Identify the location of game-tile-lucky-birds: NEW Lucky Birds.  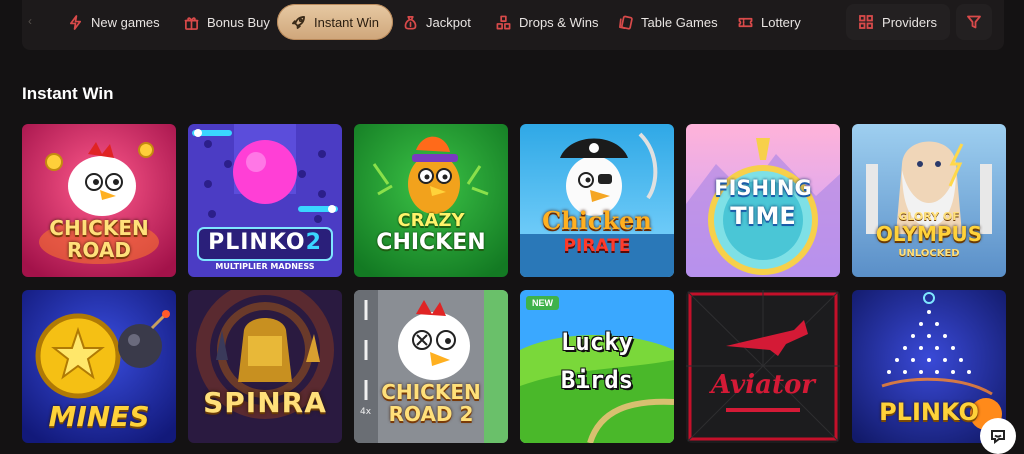
(597, 366).